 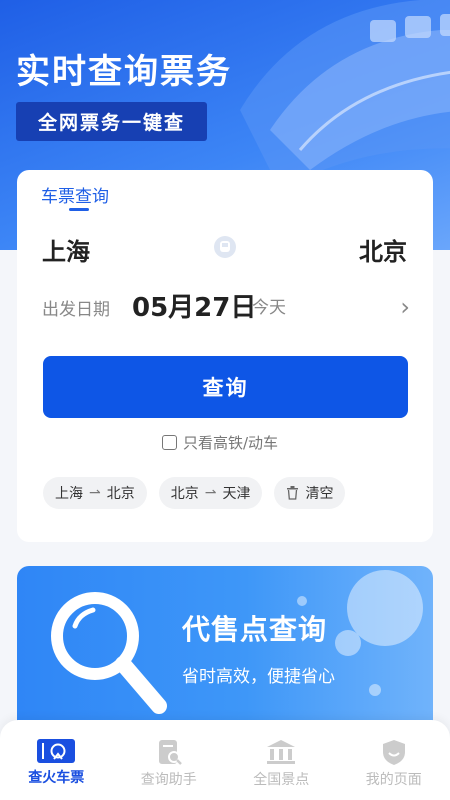 I want to click on landmark-icon, so click(x=281, y=752).